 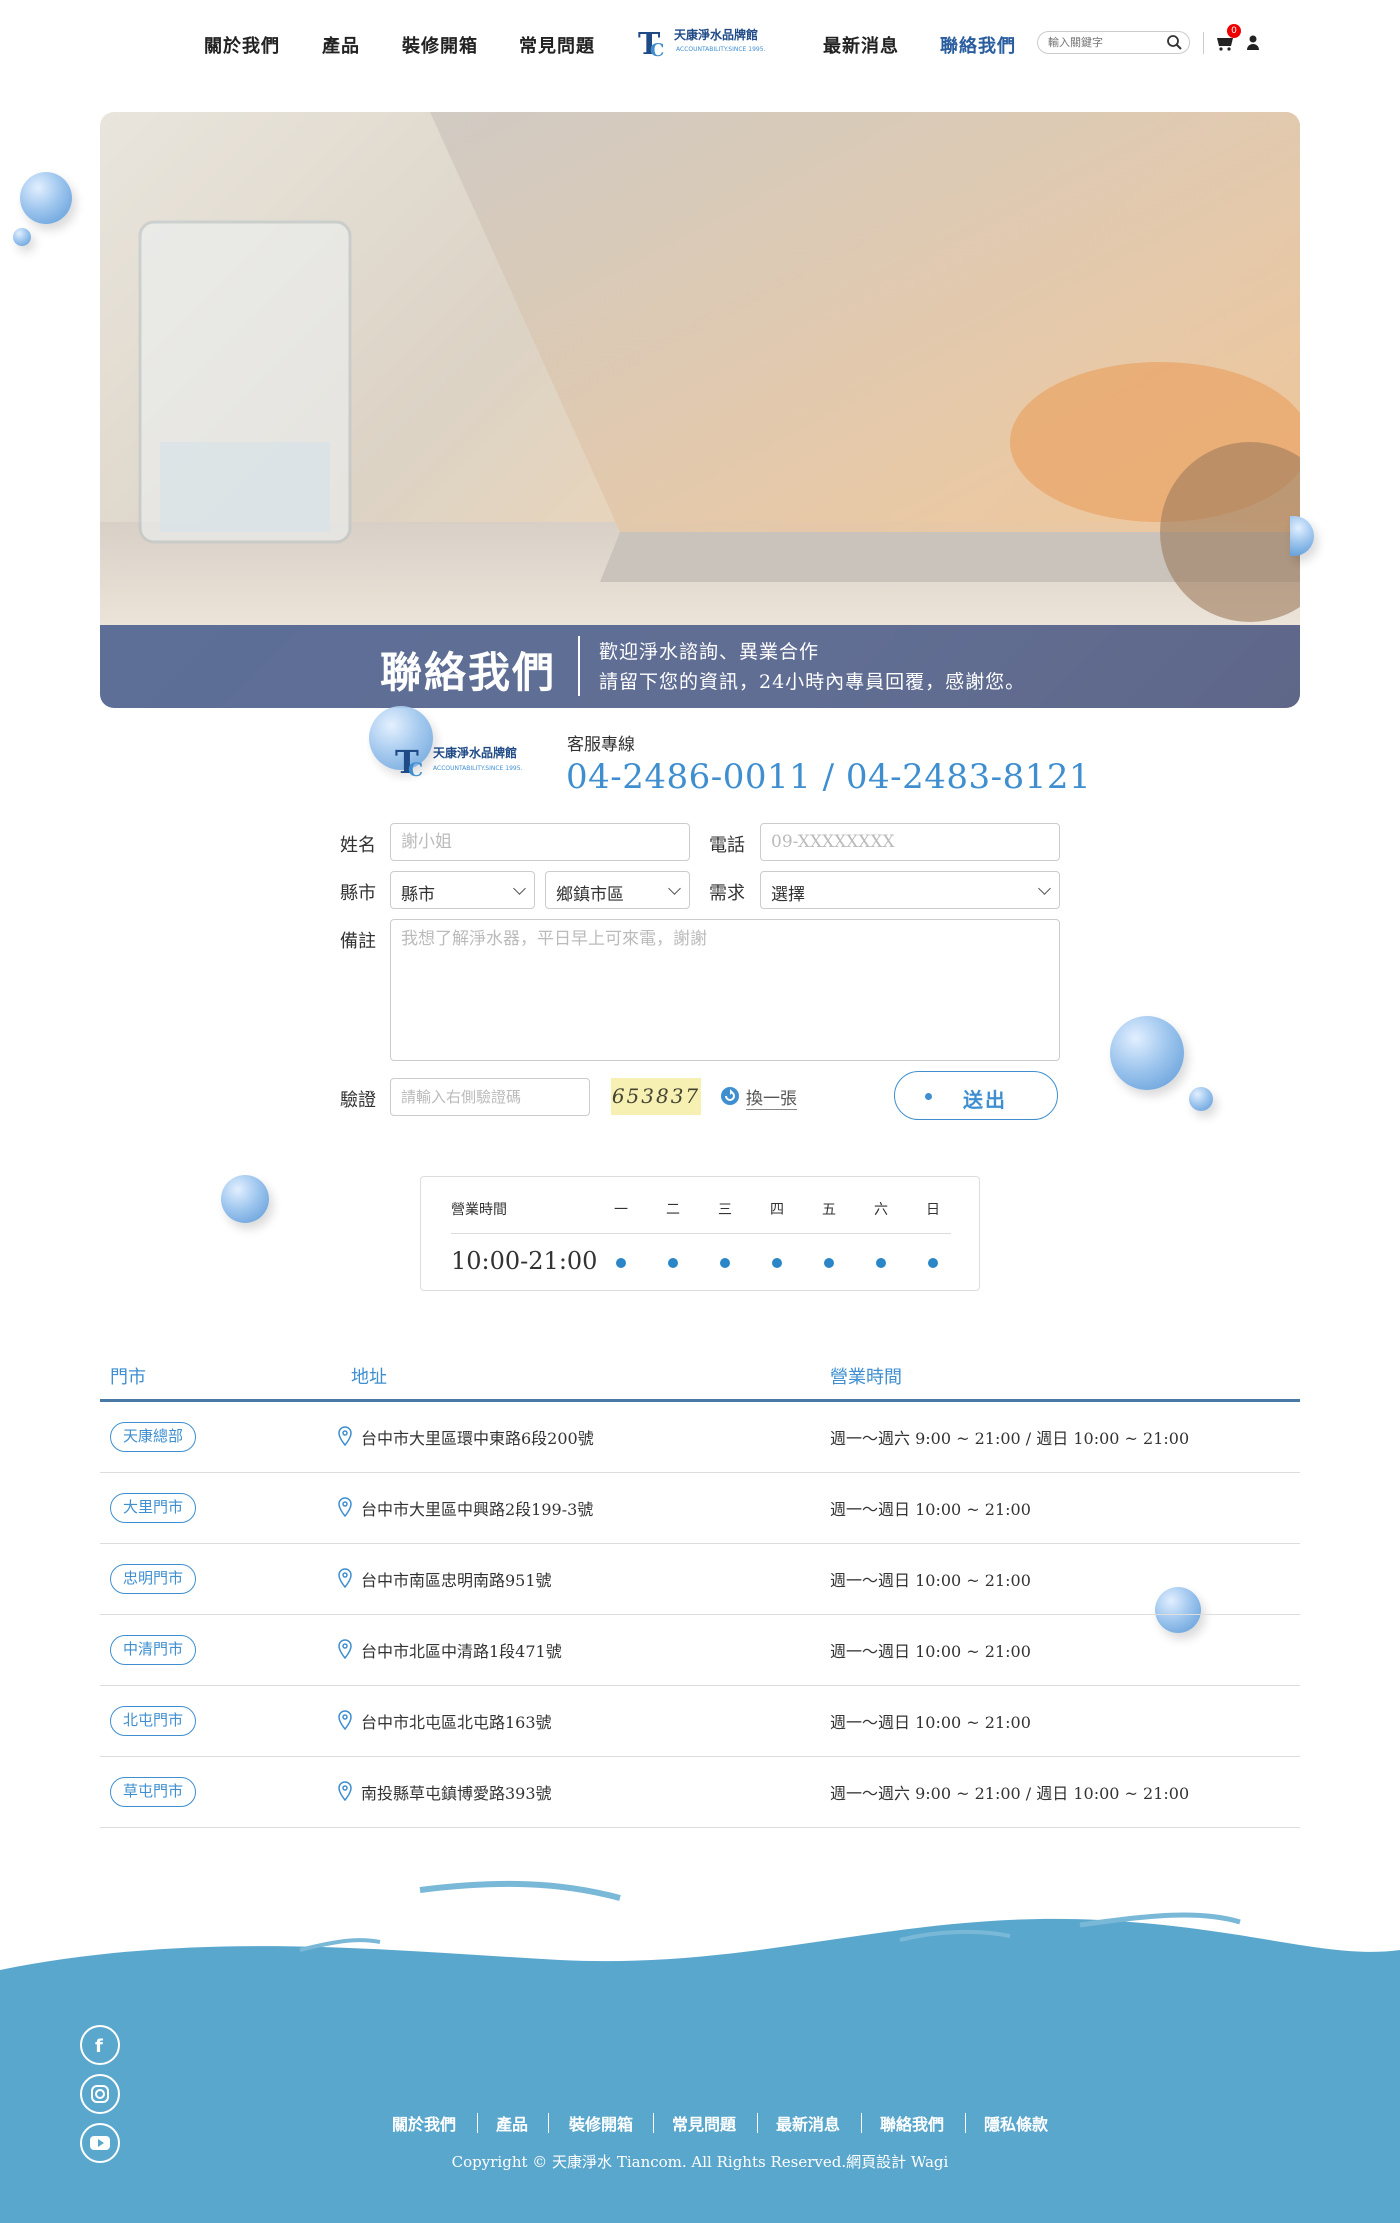 I want to click on day-thu: 四, so click(x=777, y=1210).